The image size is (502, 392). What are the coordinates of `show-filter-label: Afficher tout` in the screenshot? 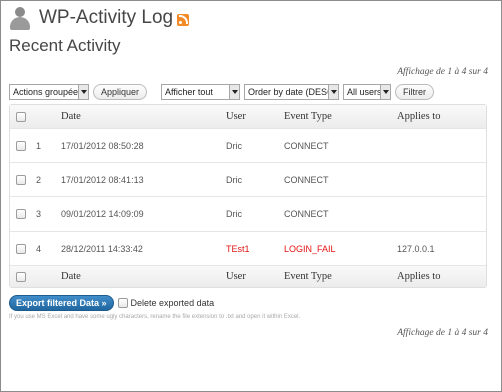 It's located at (189, 92).